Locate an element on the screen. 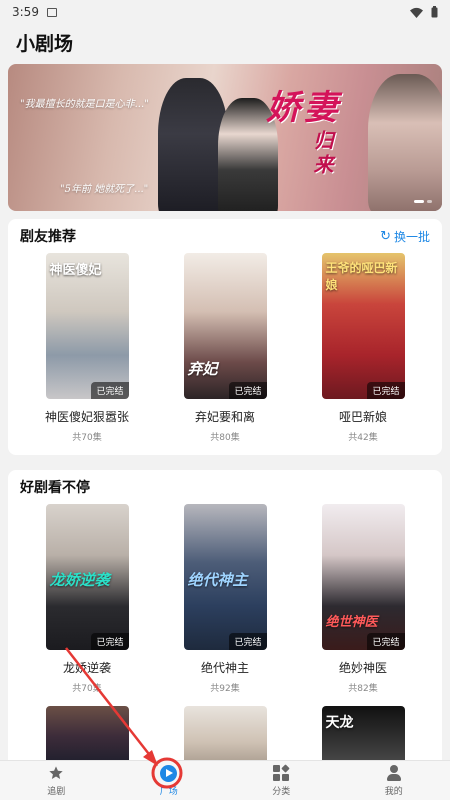 This screenshot has width=450, height=800. nav-item-profile: 我的 is located at coordinates (394, 780).